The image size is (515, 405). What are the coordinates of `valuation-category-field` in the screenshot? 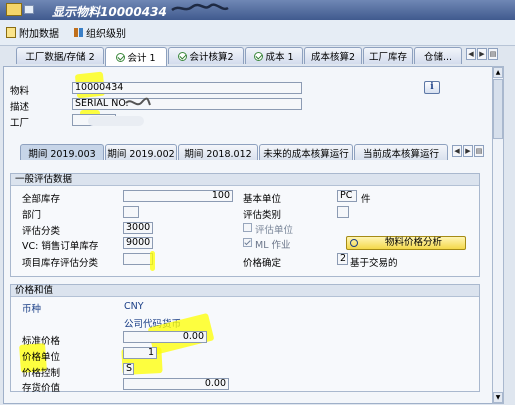 It's located at (343, 212).